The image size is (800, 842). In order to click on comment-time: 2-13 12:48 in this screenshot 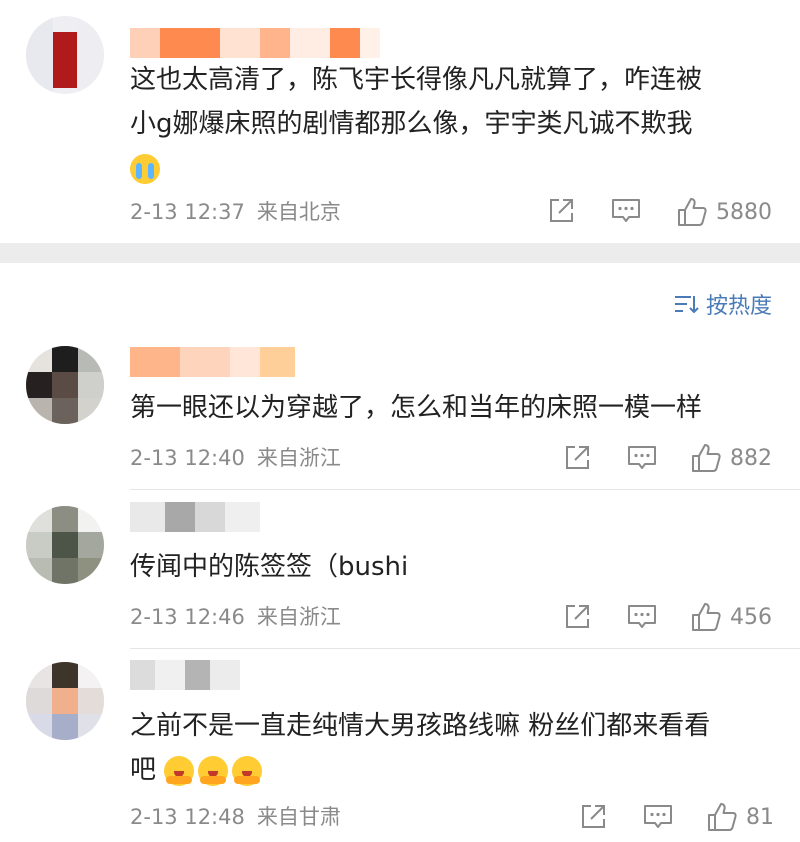, I will do `click(187, 817)`.